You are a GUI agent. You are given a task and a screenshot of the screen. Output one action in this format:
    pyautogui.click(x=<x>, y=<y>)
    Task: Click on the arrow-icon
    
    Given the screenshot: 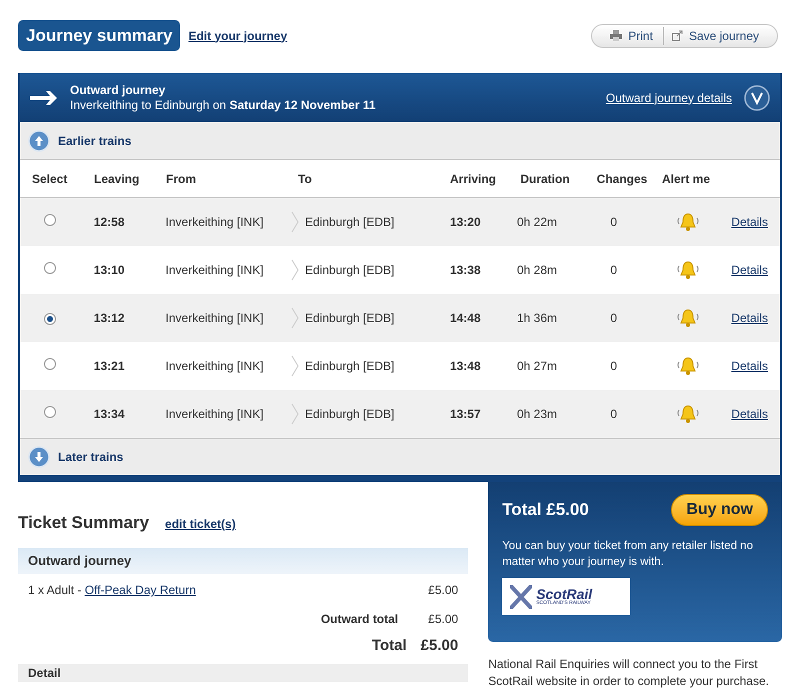 What is the action you would take?
    pyautogui.click(x=45, y=97)
    